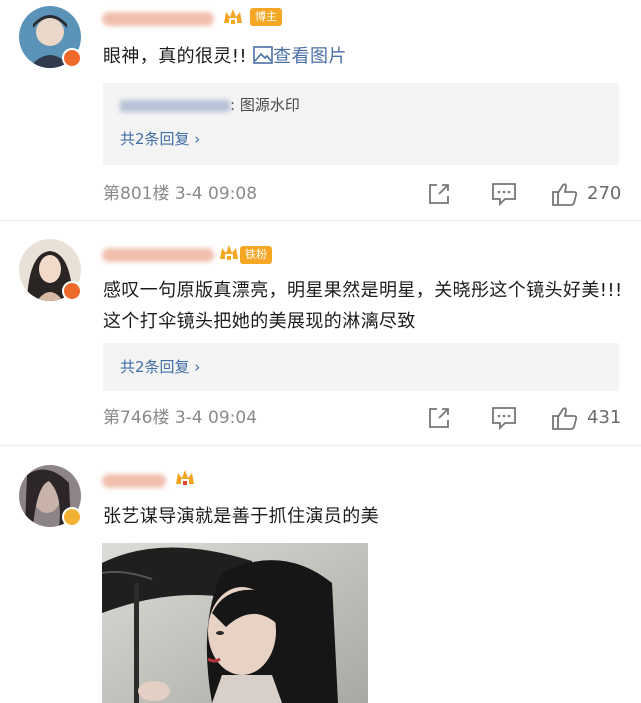  What do you see at coordinates (225, 56) in the screenshot?
I see `comment-text: 眼神，真的很灵!! 查看图片` at bounding box center [225, 56].